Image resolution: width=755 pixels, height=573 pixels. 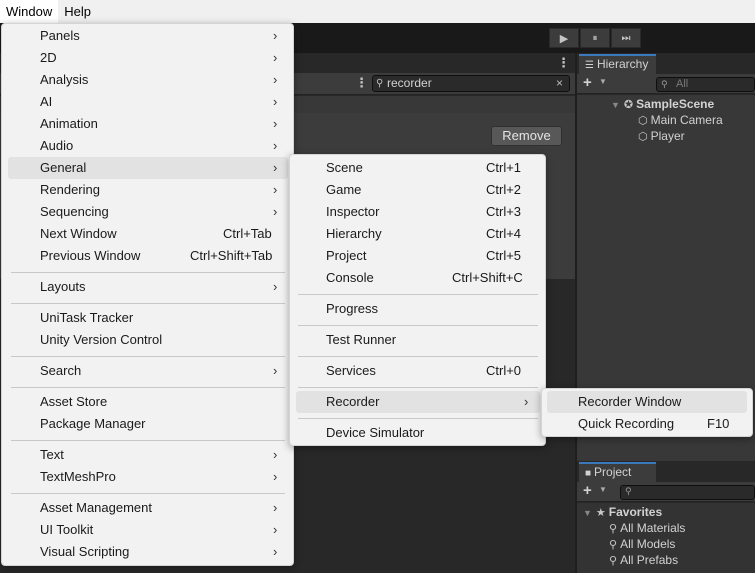 What do you see at coordinates (418, 371) in the screenshot?
I see `menu-item-services: Services Ctrl+0` at bounding box center [418, 371].